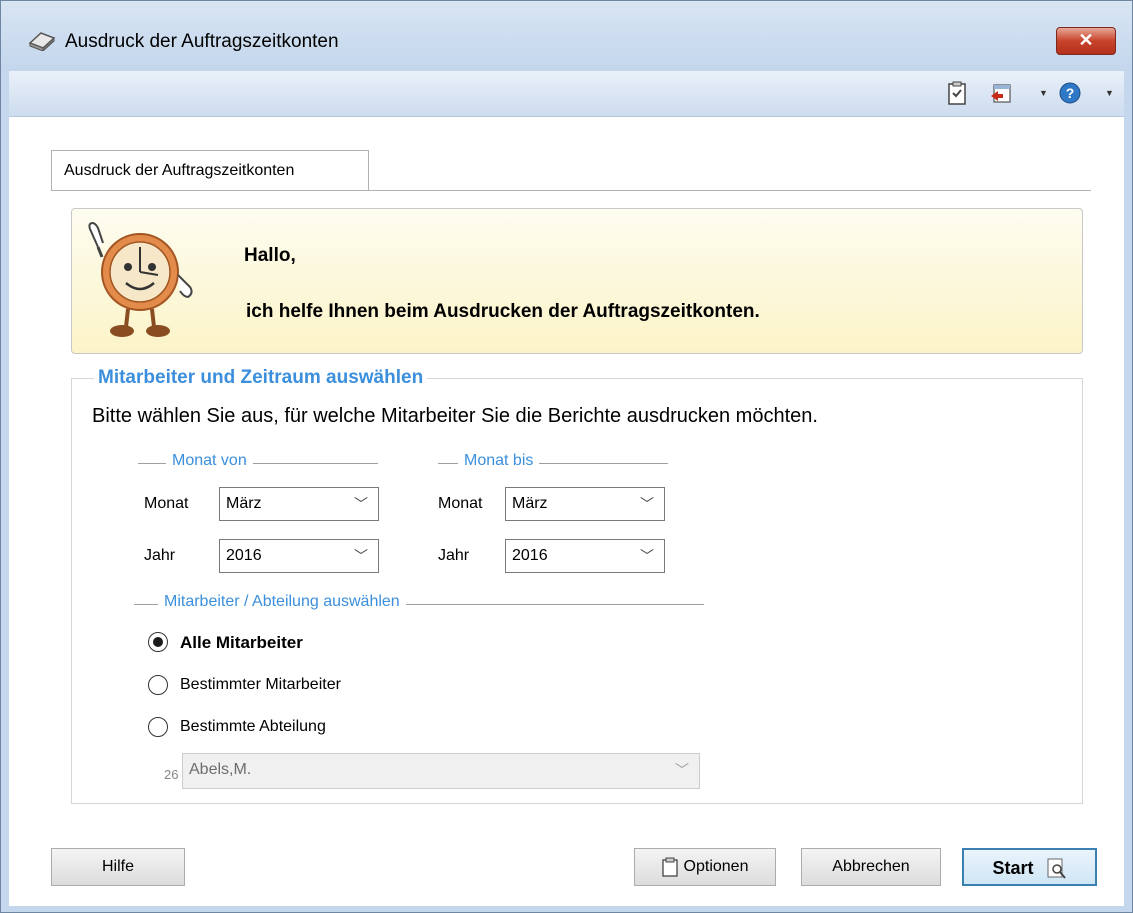 The image size is (1133, 913). I want to click on toolbar: ▼ ? ▼, so click(566, 94).